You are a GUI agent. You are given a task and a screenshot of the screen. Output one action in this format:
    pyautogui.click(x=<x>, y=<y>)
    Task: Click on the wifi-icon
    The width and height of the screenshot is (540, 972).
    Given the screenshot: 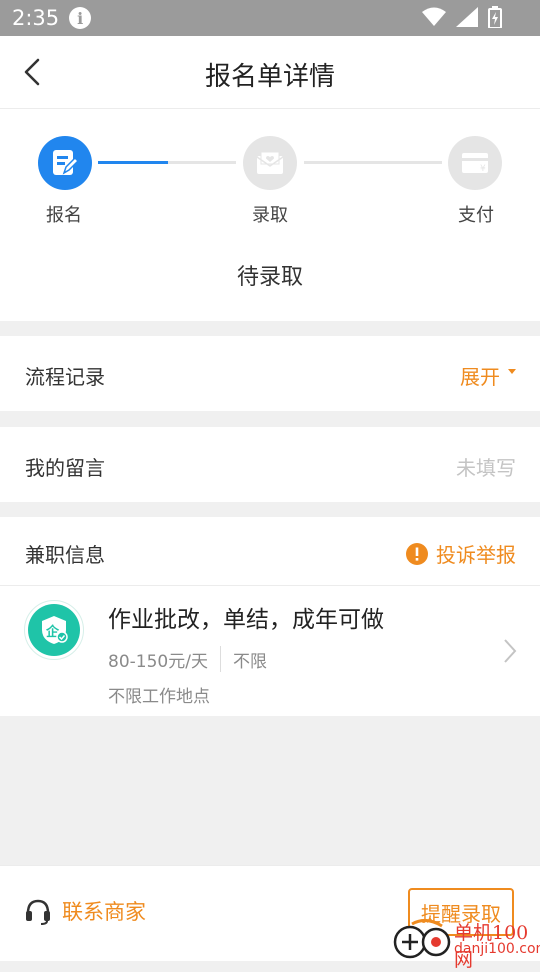 What is the action you would take?
    pyautogui.click(x=434, y=16)
    